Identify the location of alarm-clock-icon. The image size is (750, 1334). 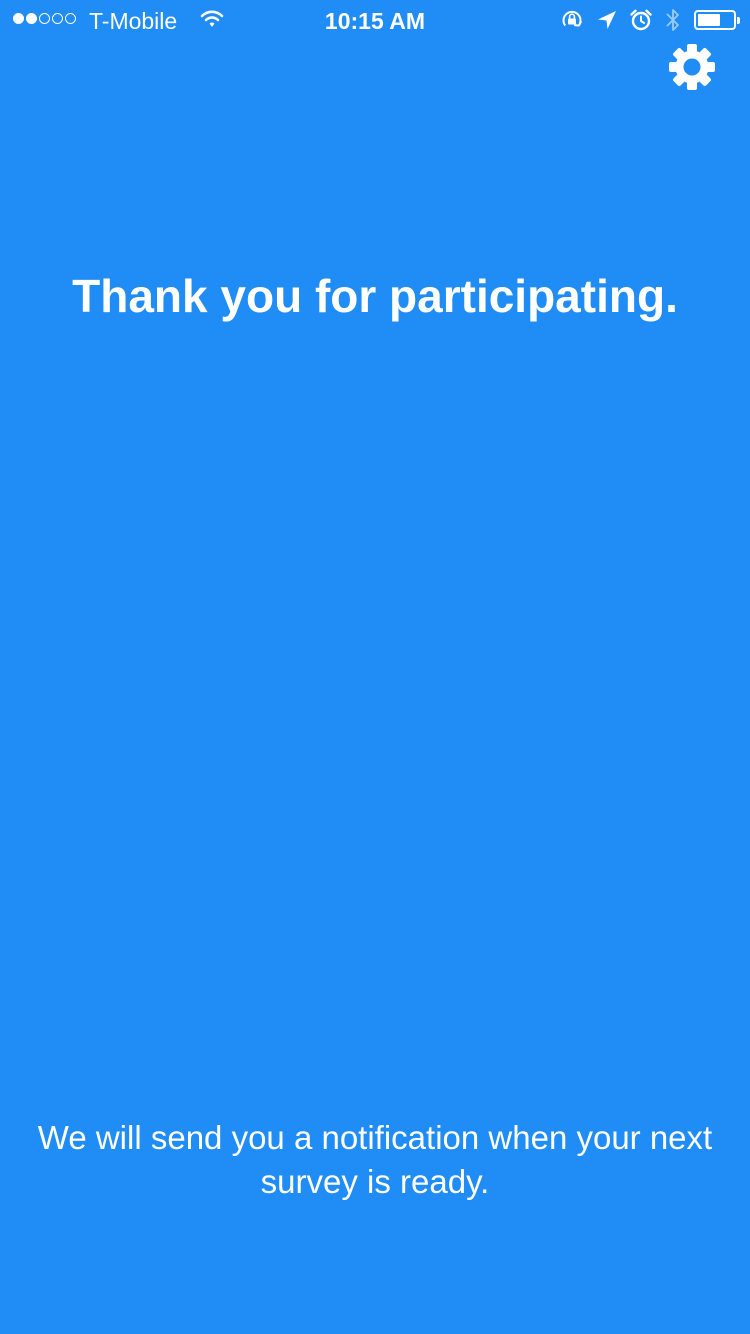
(641, 20).